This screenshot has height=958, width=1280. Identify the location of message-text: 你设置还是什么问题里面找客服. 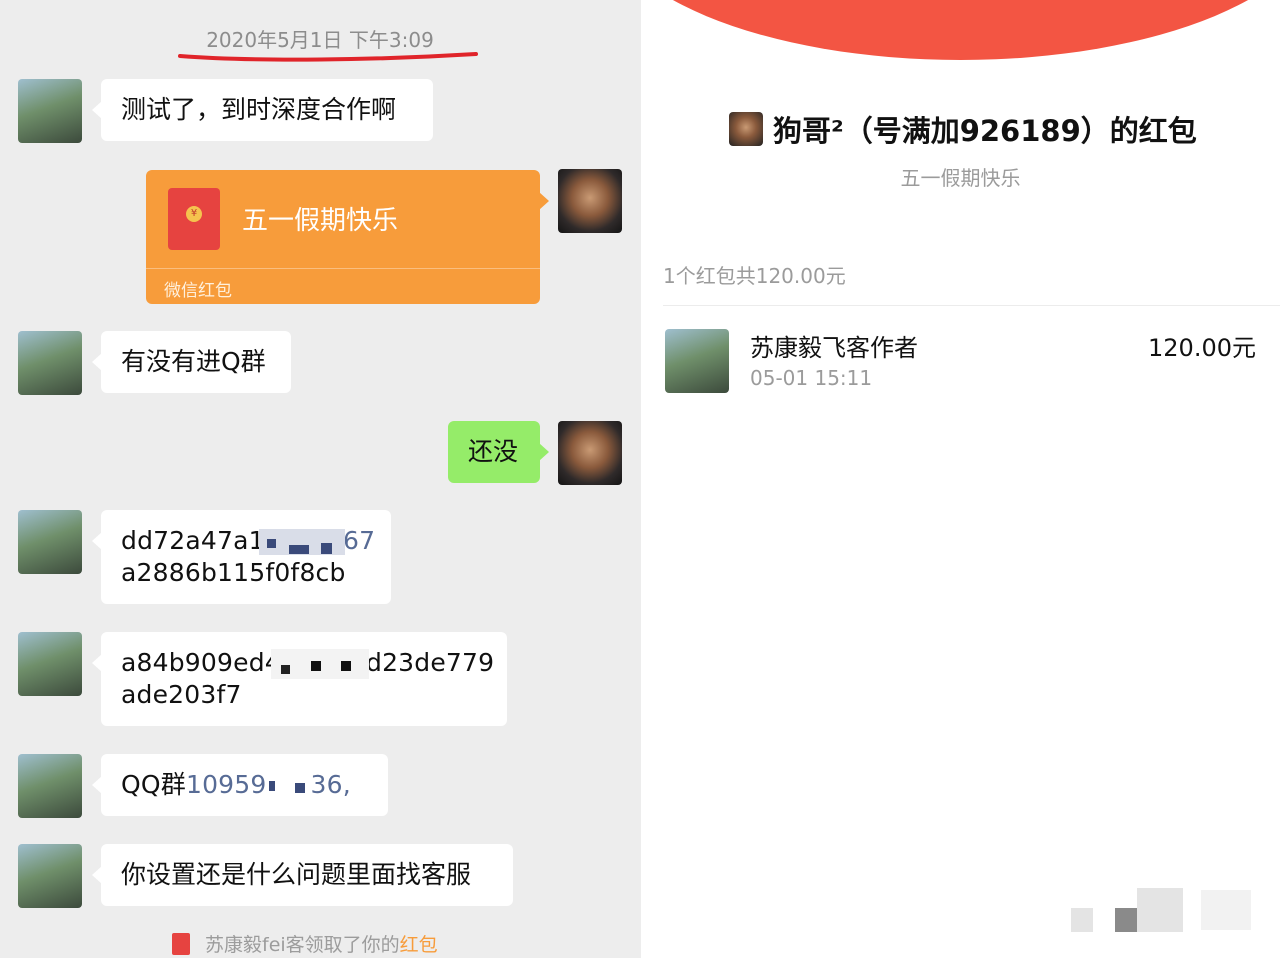
(296, 874).